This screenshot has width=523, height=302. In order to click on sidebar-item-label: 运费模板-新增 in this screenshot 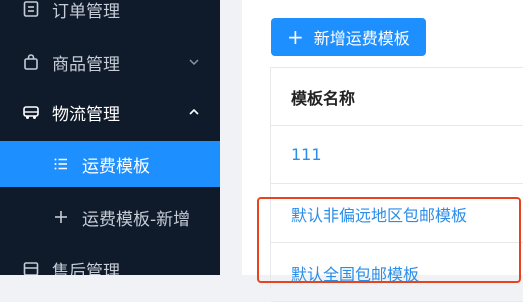, I will do `click(136, 219)`.